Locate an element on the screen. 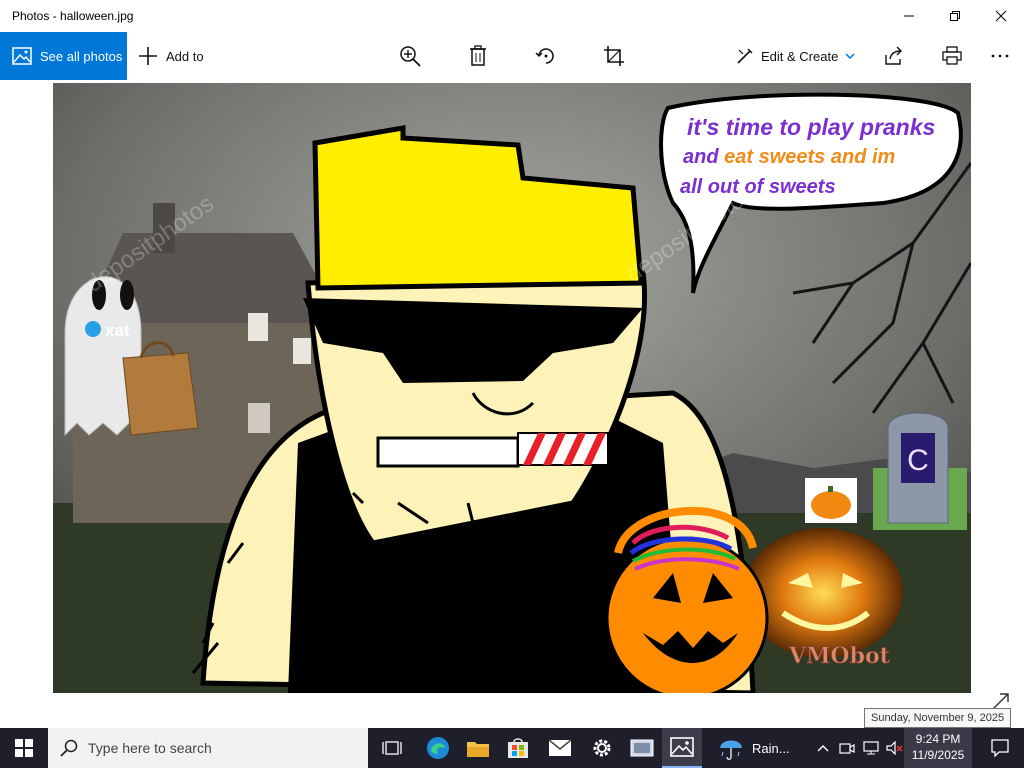  volume-muted-icon is located at coordinates (894, 748).